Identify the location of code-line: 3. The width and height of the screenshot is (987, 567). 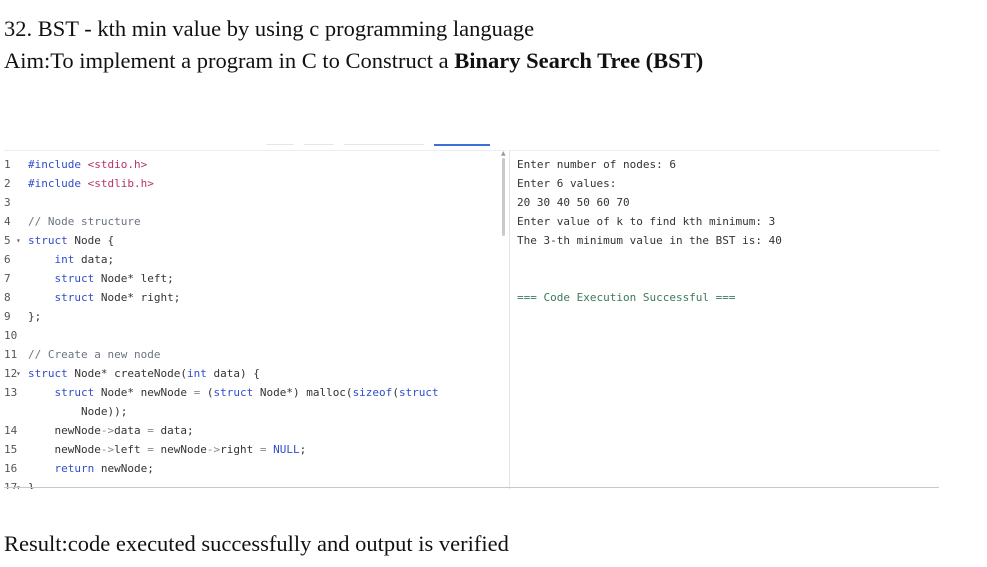
(254, 202).